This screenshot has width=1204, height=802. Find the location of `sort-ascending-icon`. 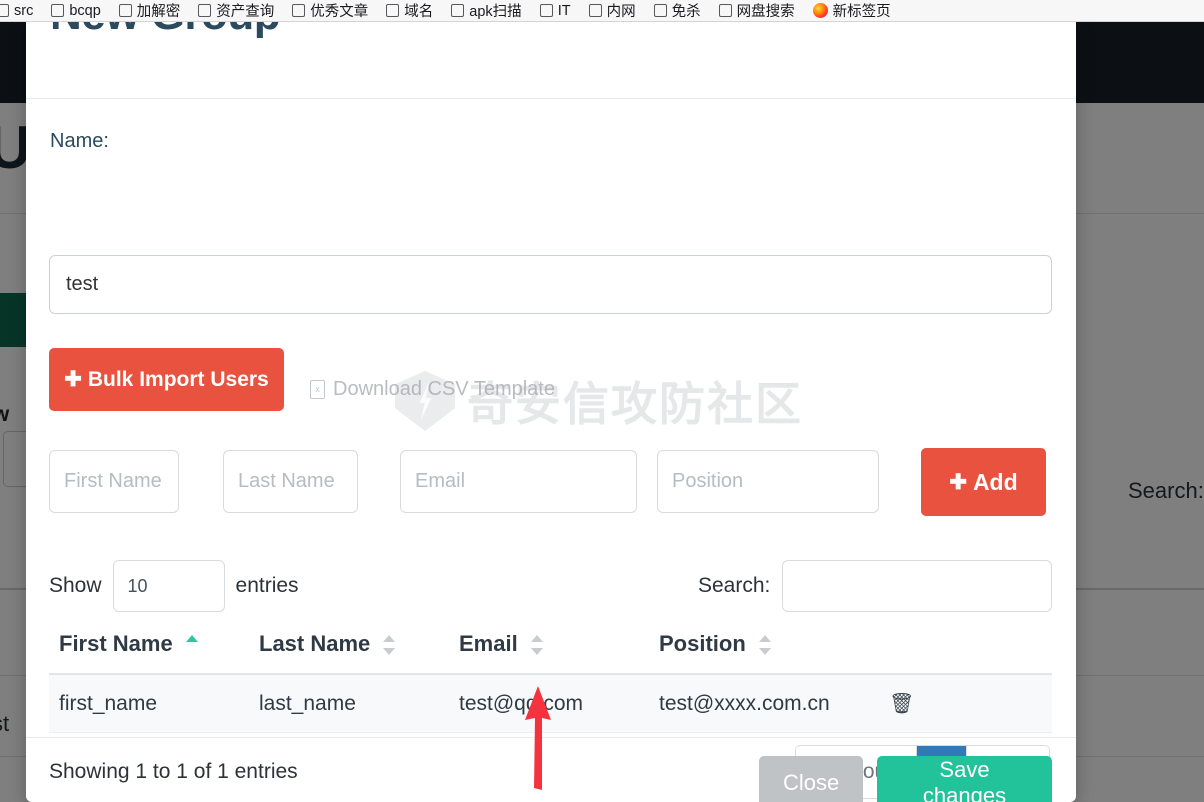

sort-ascending-icon is located at coordinates (191, 645).